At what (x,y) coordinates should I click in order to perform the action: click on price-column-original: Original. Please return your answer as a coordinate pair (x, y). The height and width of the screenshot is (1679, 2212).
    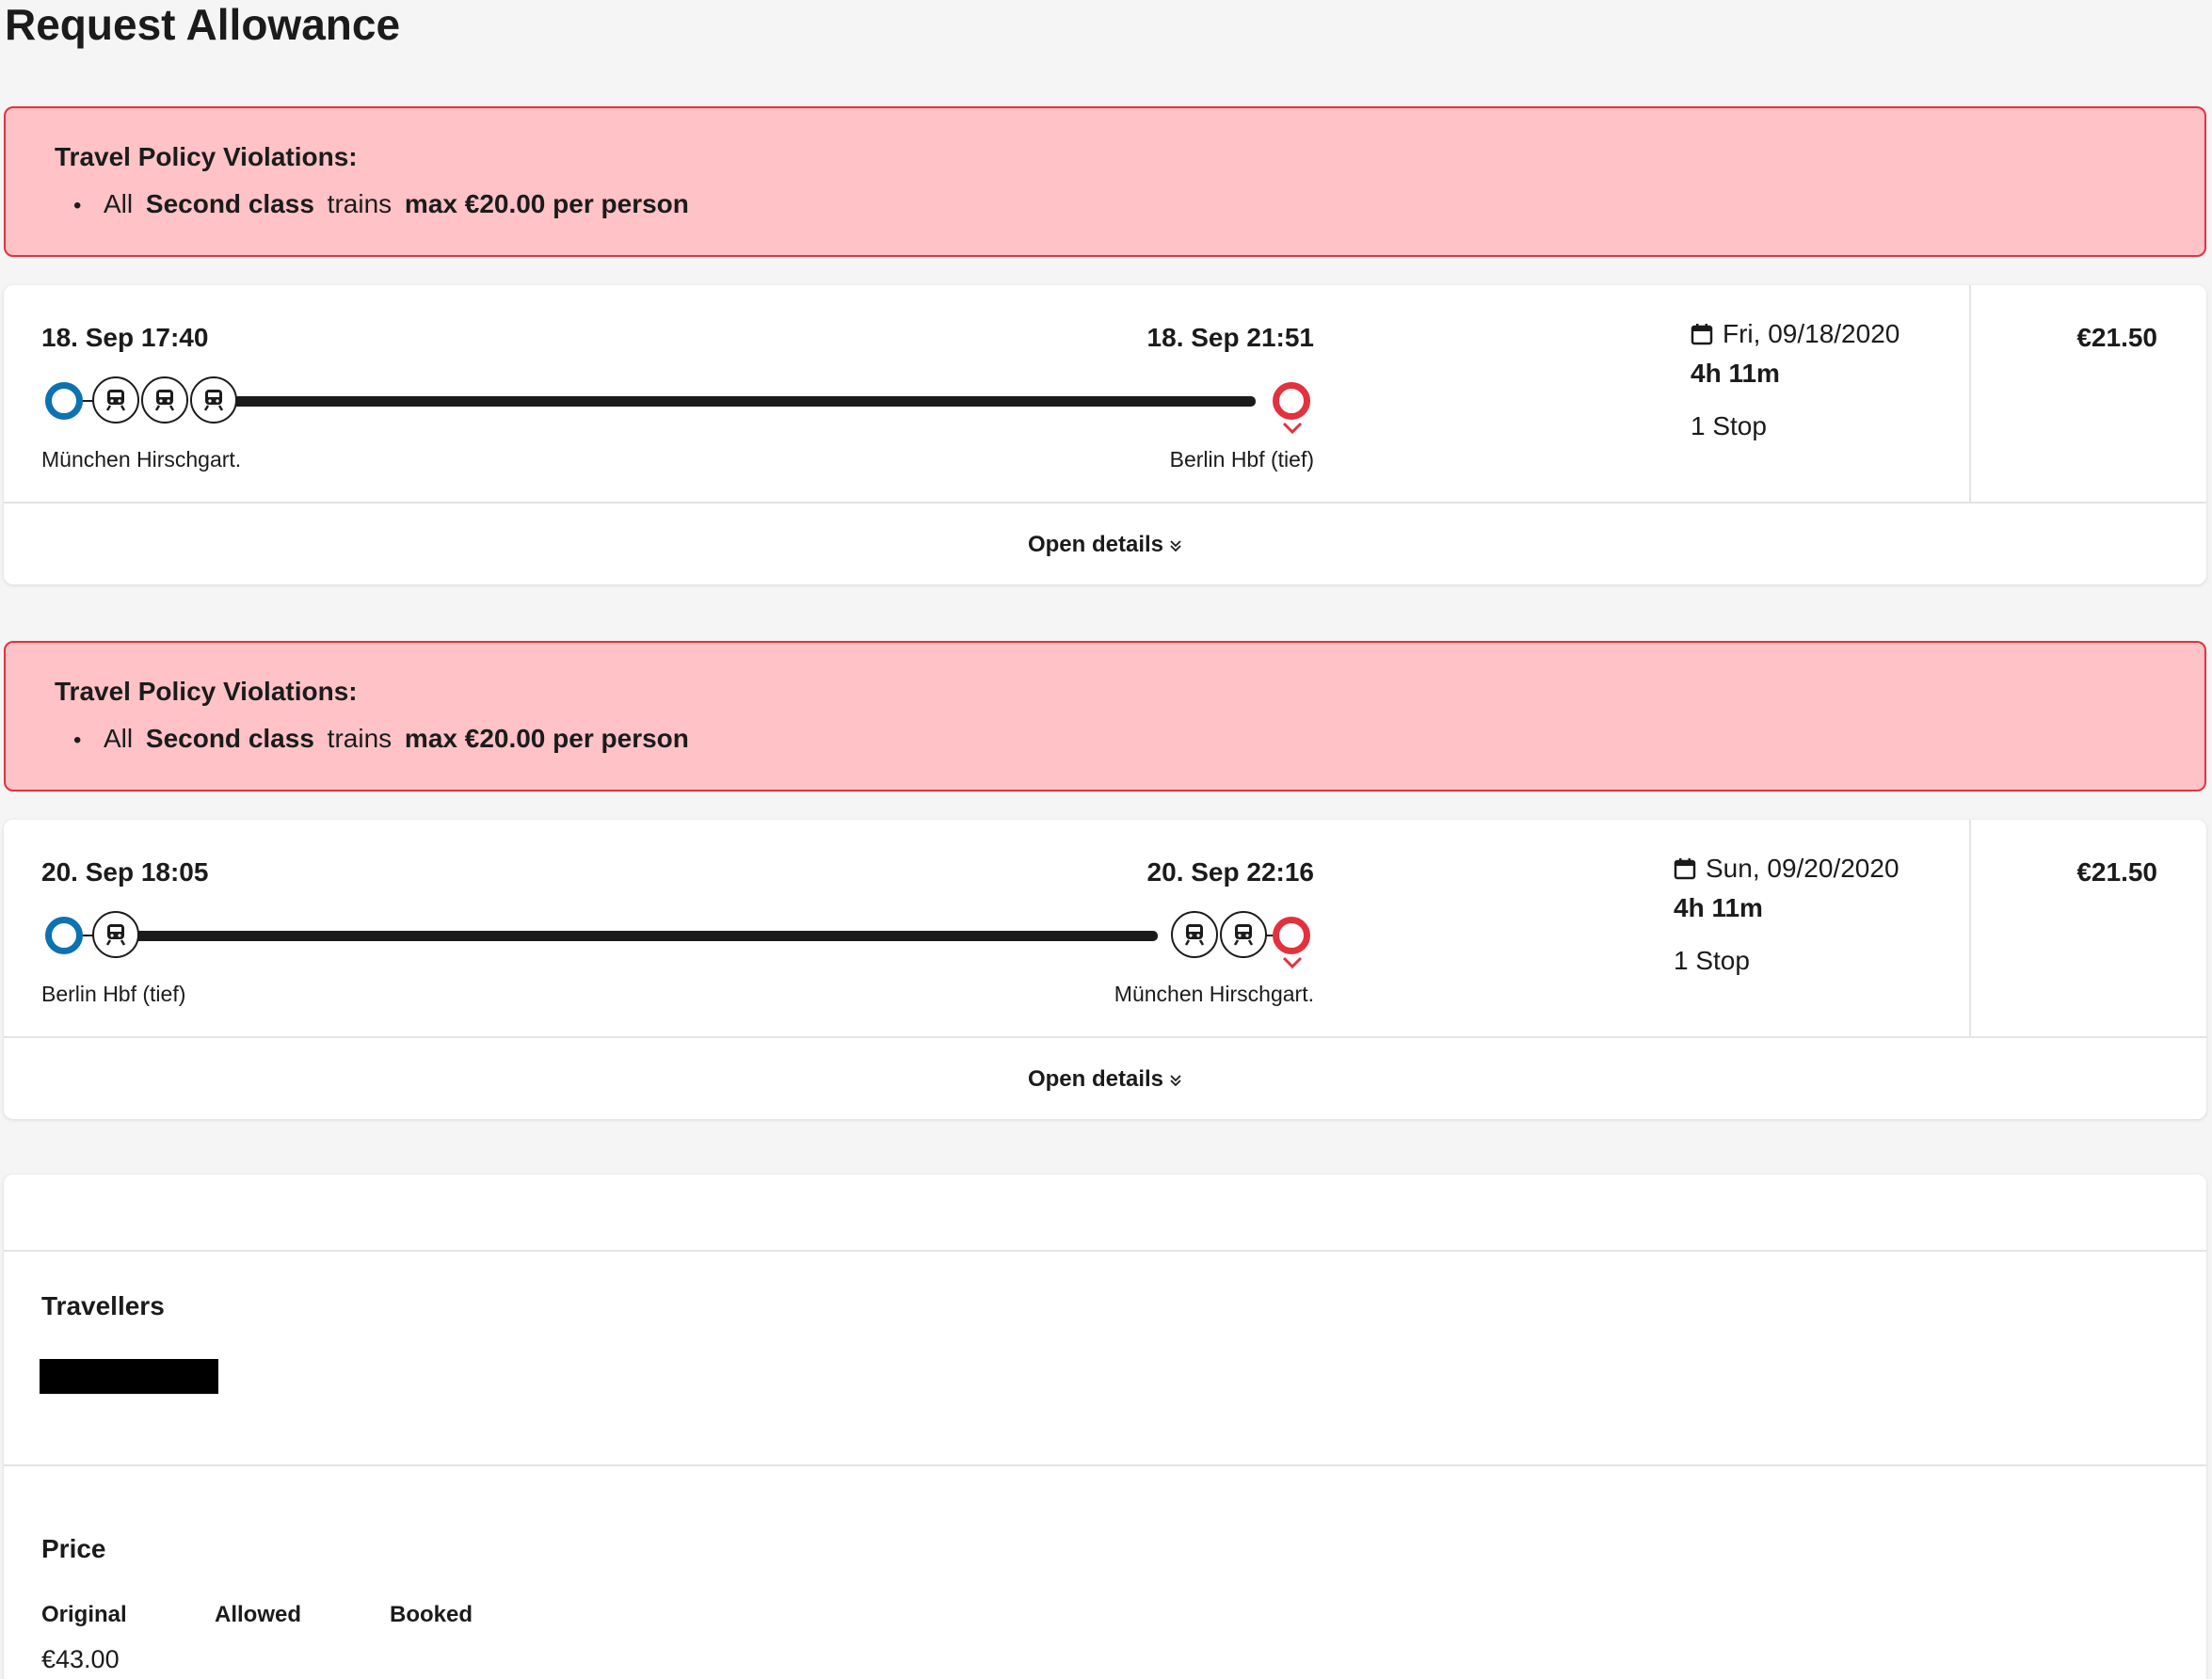
    Looking at the image, I should click on (84, 1614).